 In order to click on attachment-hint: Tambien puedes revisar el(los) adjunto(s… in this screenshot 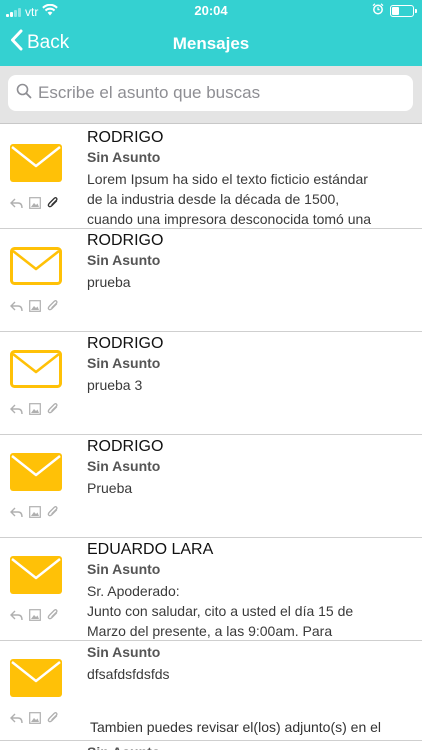, I will do `click(236, 727)`.